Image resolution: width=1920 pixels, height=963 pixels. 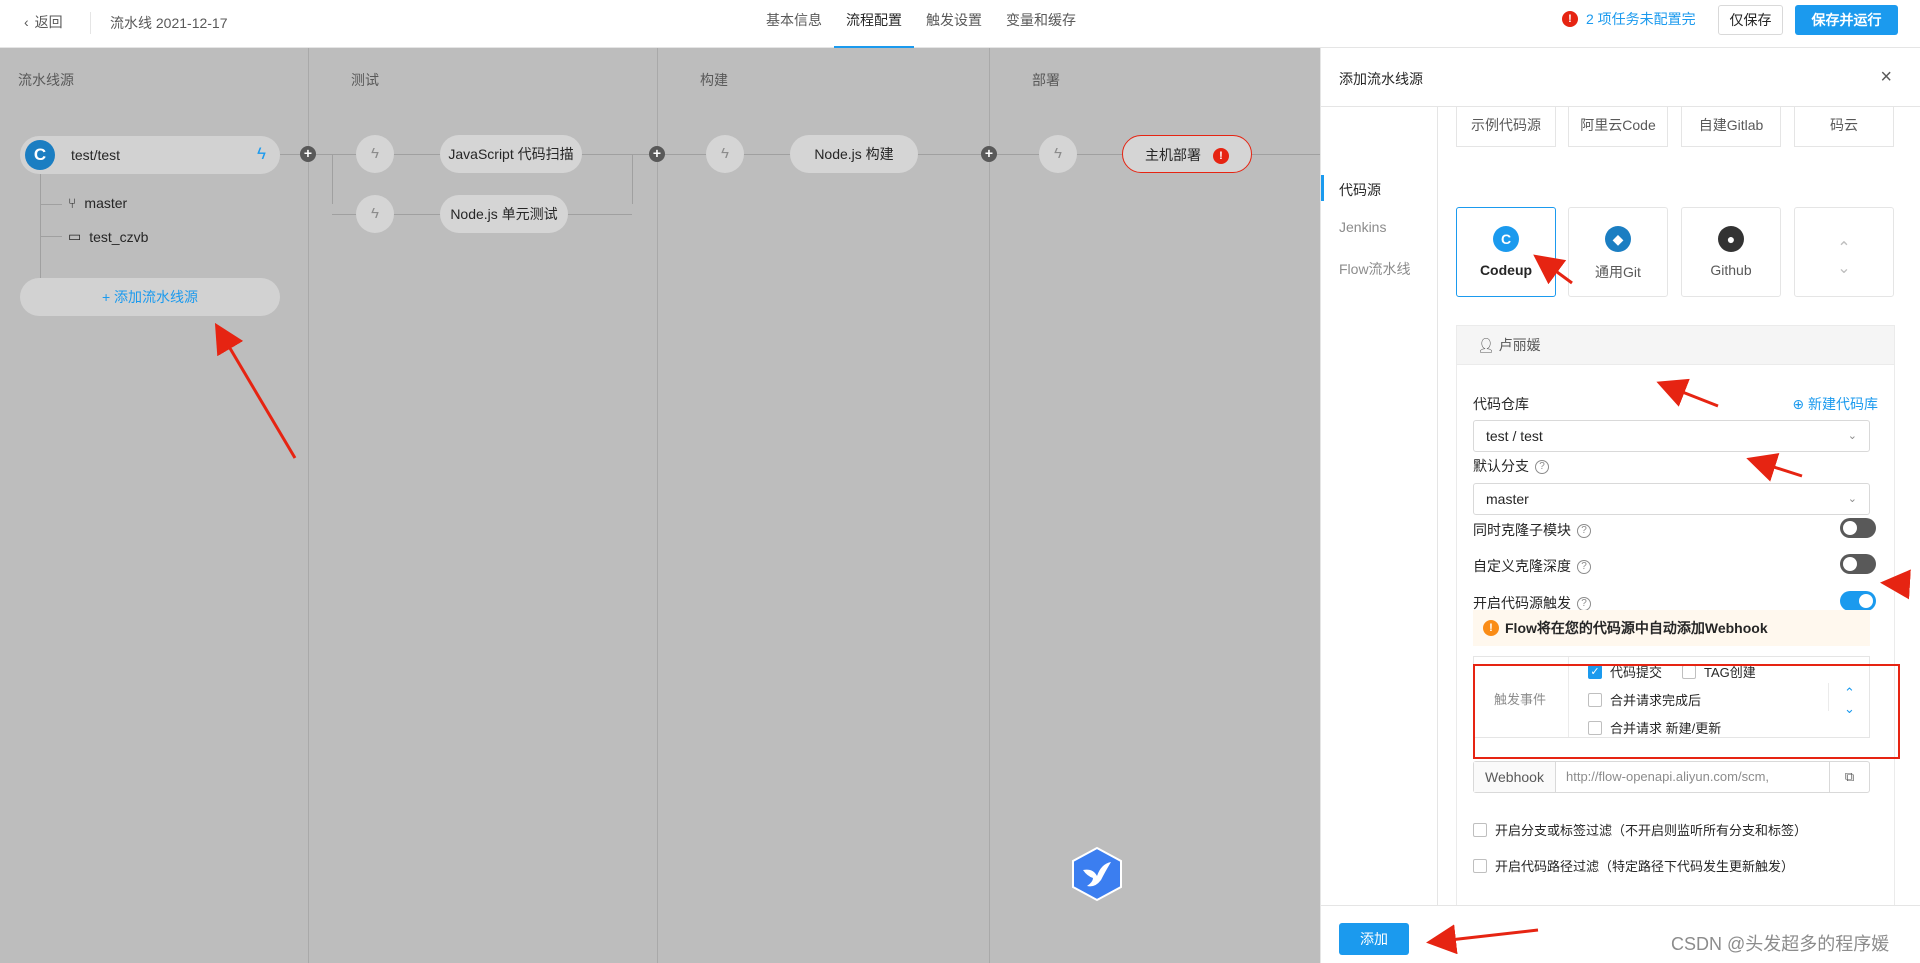 What do you see at coordinates (1645, 866) in the screenshot?
I see `path-filter-label: 开启代码路径过滤（特定路径下代码发生更新触发）` at bounding box center [1645, 866].